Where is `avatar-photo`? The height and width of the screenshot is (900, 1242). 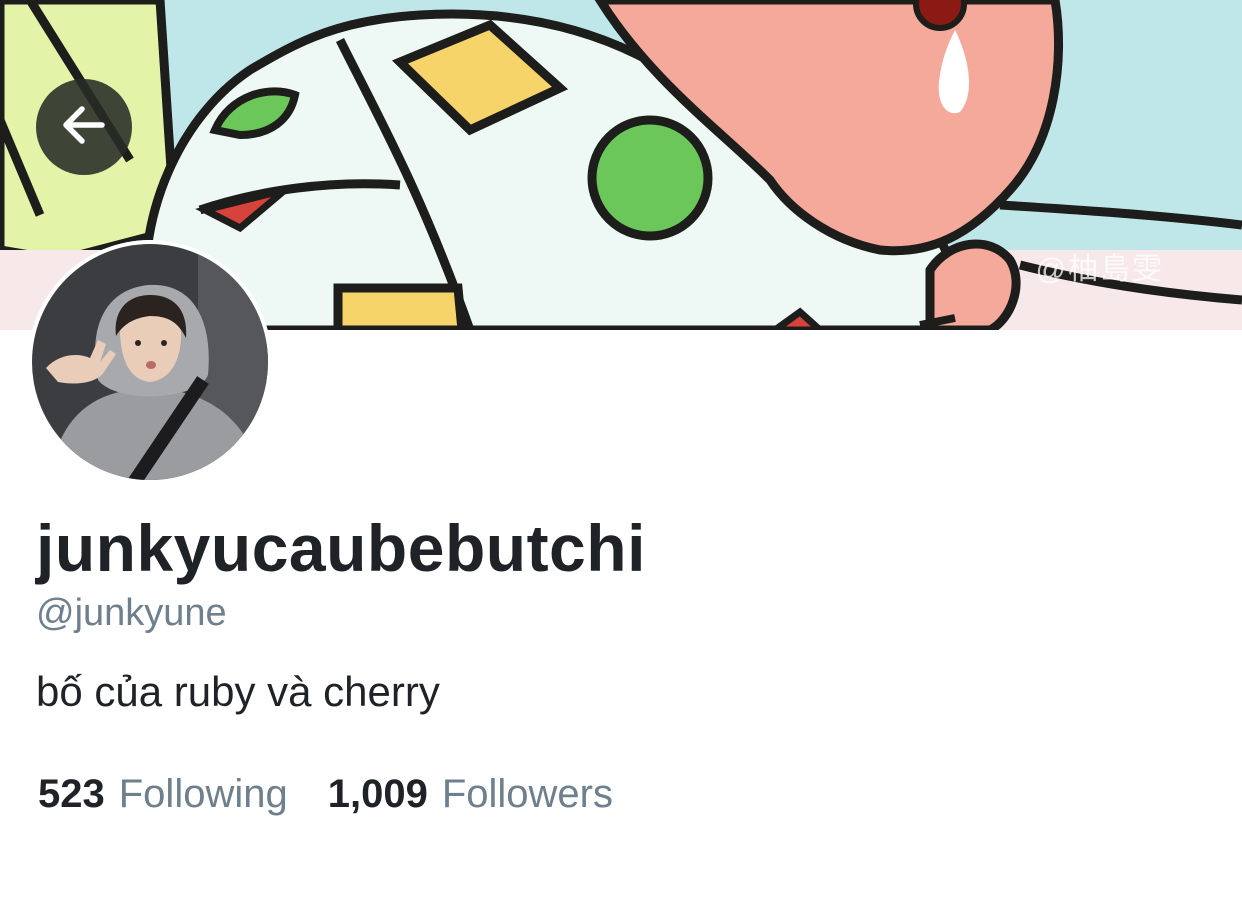 avatar-photo is located at coordinates (150, 362).